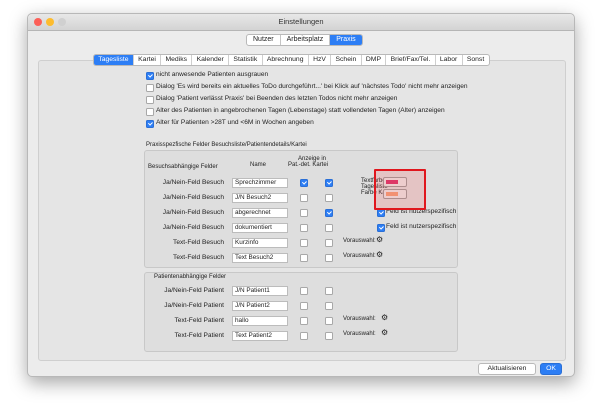  What do you see at coordinates (260, 228) in the screenshot?
I see `field-name-input: dokumentiert` at bounding box center [260, 228].